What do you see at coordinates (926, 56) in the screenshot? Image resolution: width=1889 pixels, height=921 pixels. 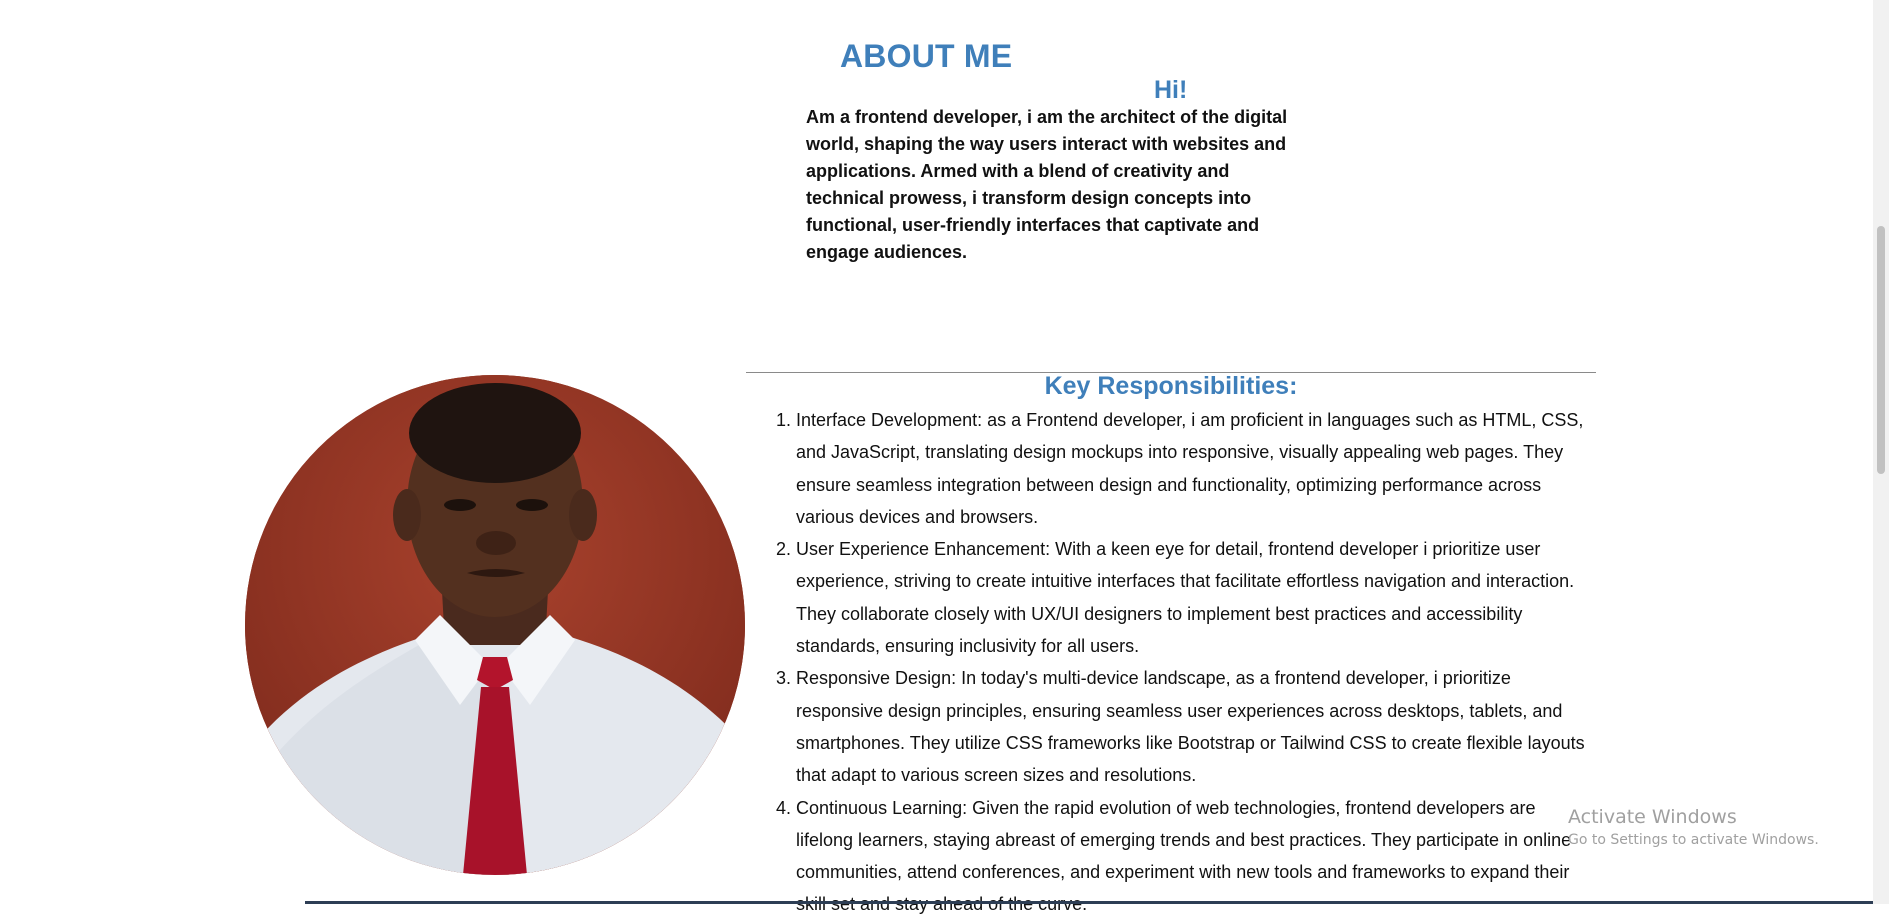 I see `about-title: ABOUT ME` at bounding box center [926, 56].